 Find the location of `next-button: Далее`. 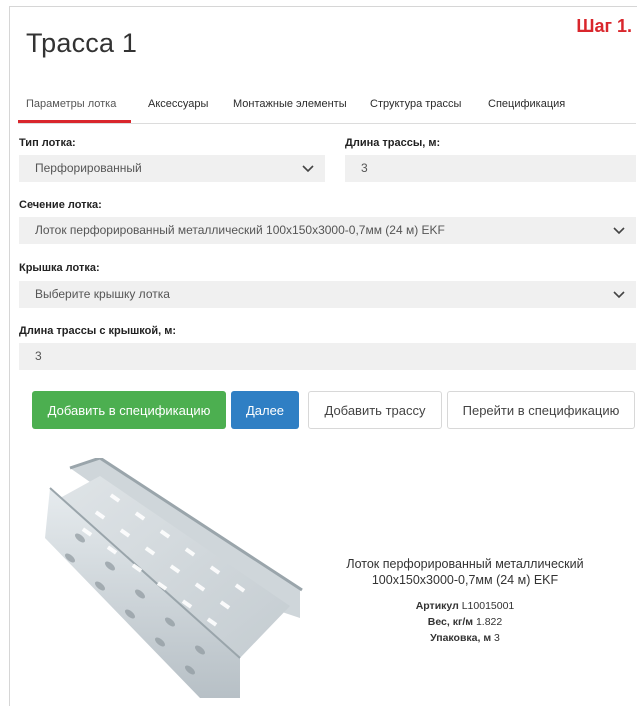

next-button: Далее is located at coordinates (265, 410).